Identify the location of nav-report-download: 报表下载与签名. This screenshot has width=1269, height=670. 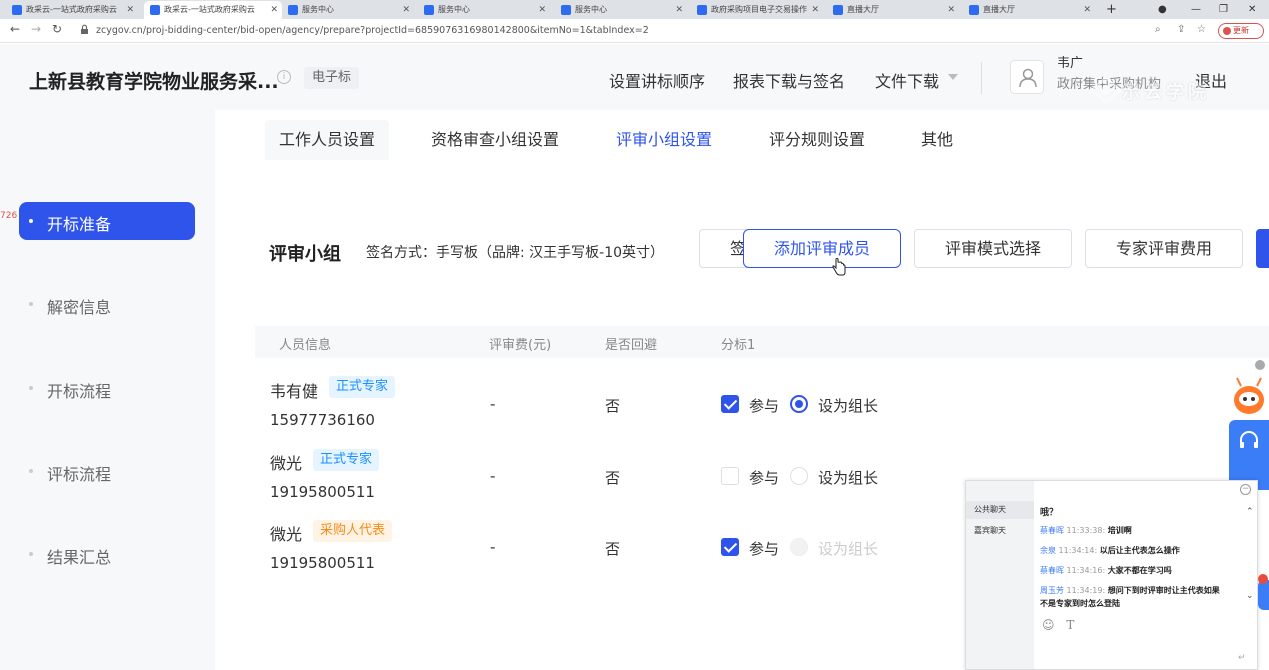
(789, 80).